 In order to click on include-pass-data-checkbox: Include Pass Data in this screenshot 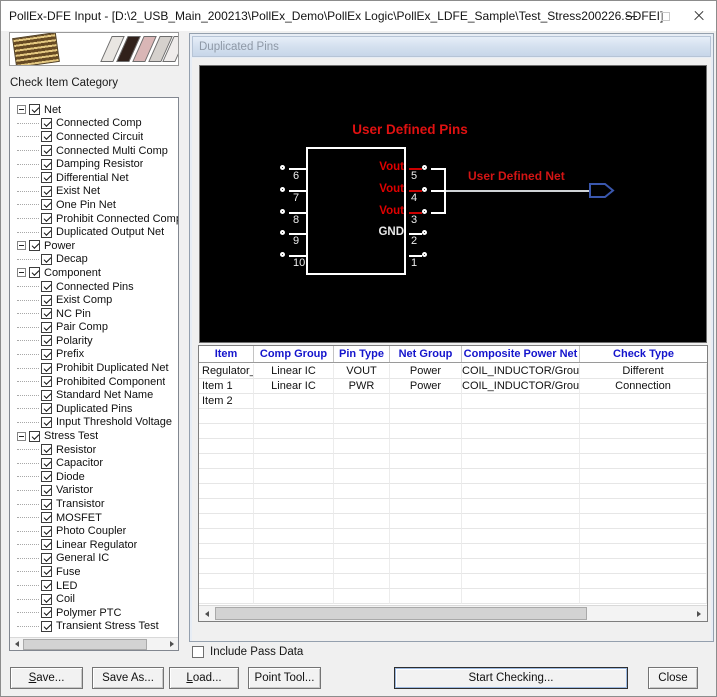, I will do `click(247, 652)`.